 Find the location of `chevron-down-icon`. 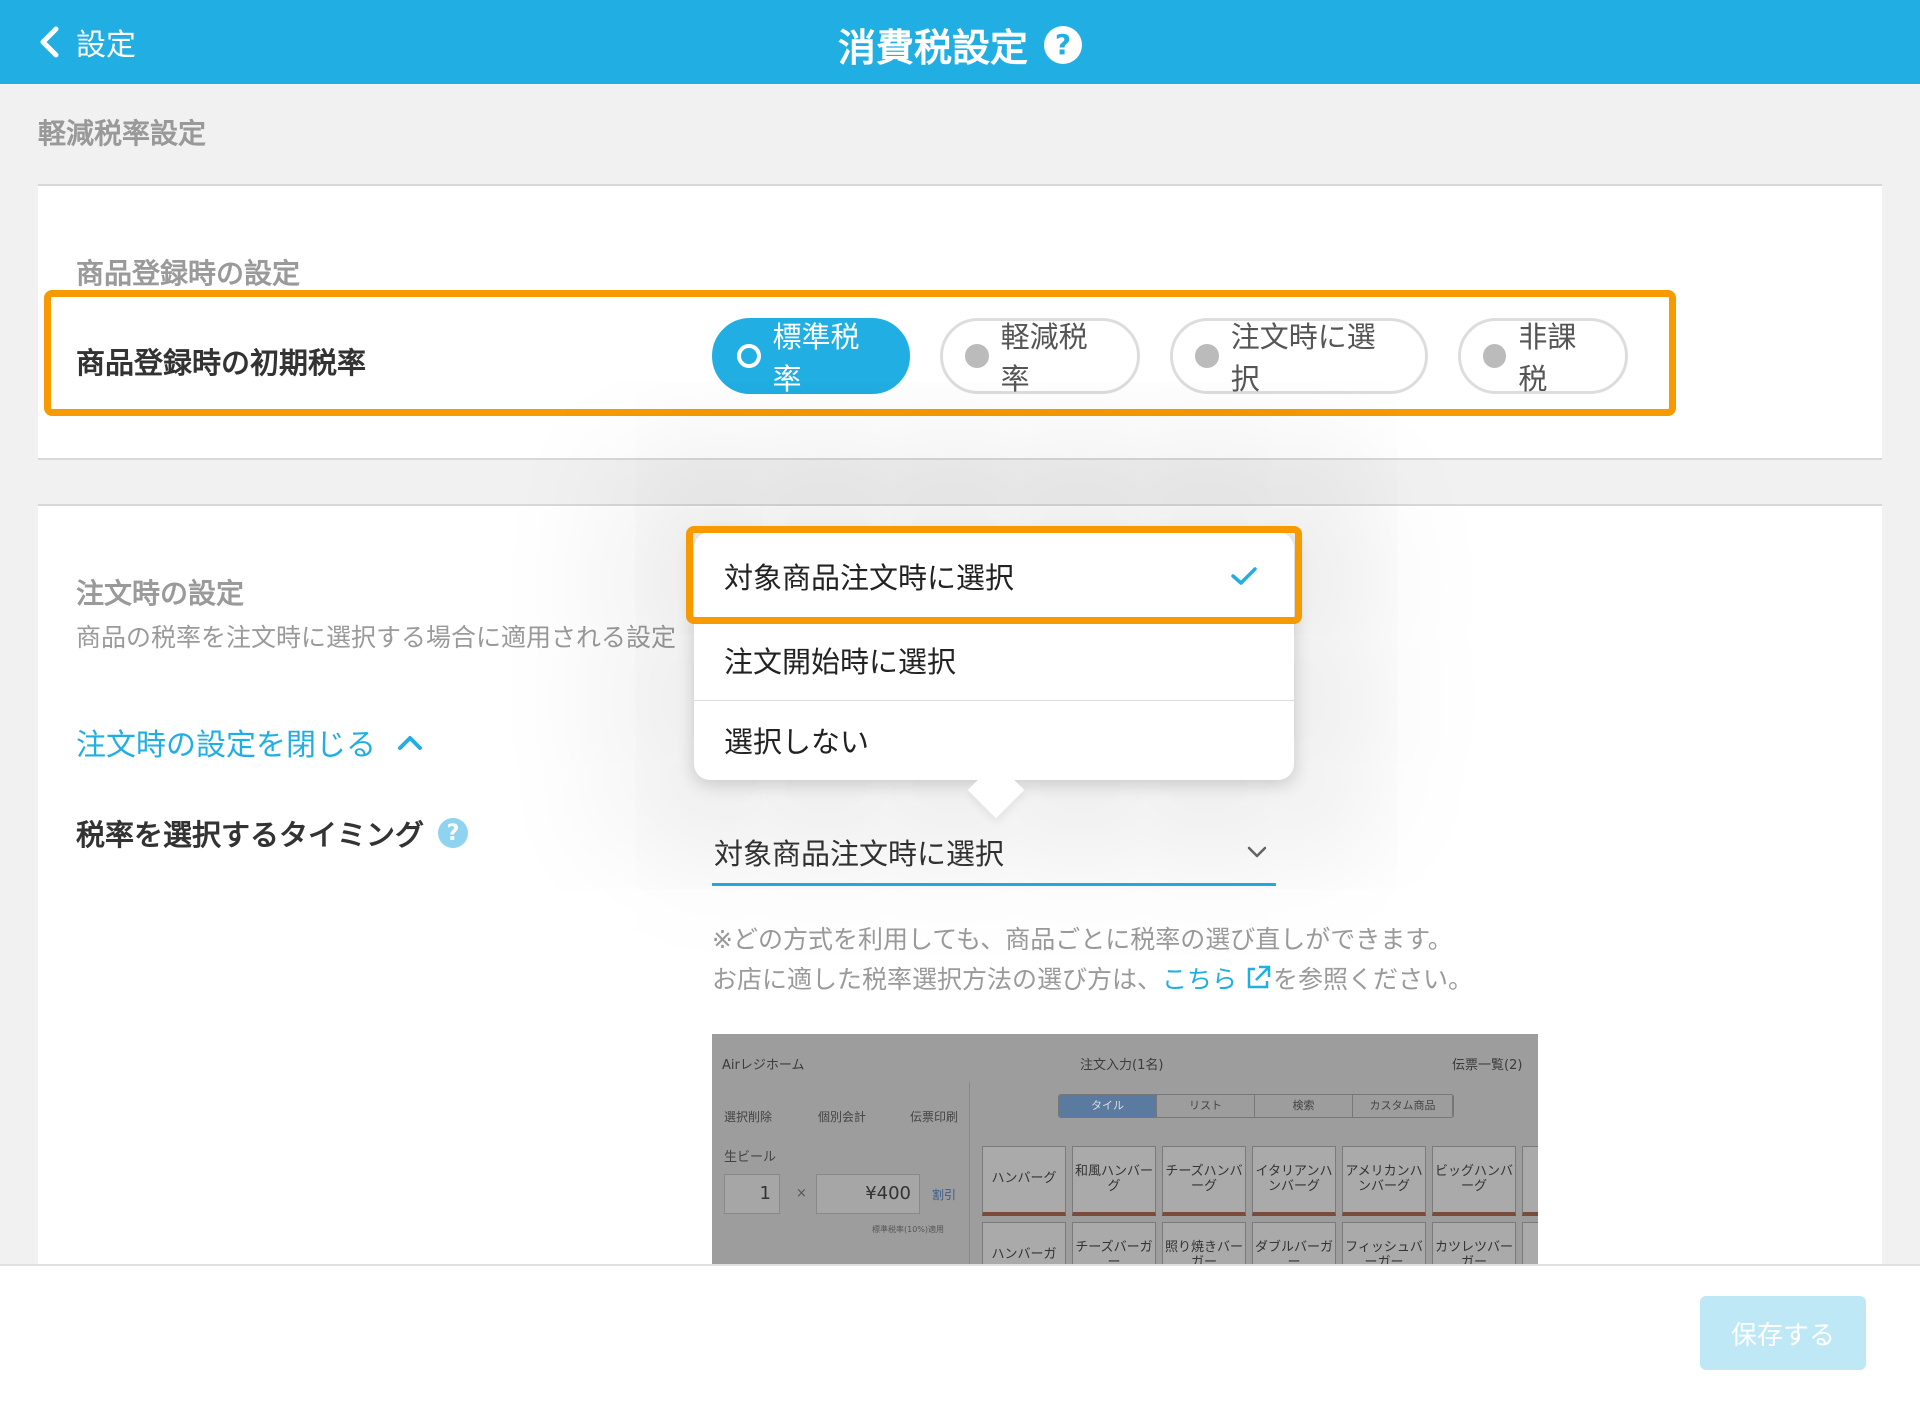

chevron-down-icon is located at coordinates (1257, 851).